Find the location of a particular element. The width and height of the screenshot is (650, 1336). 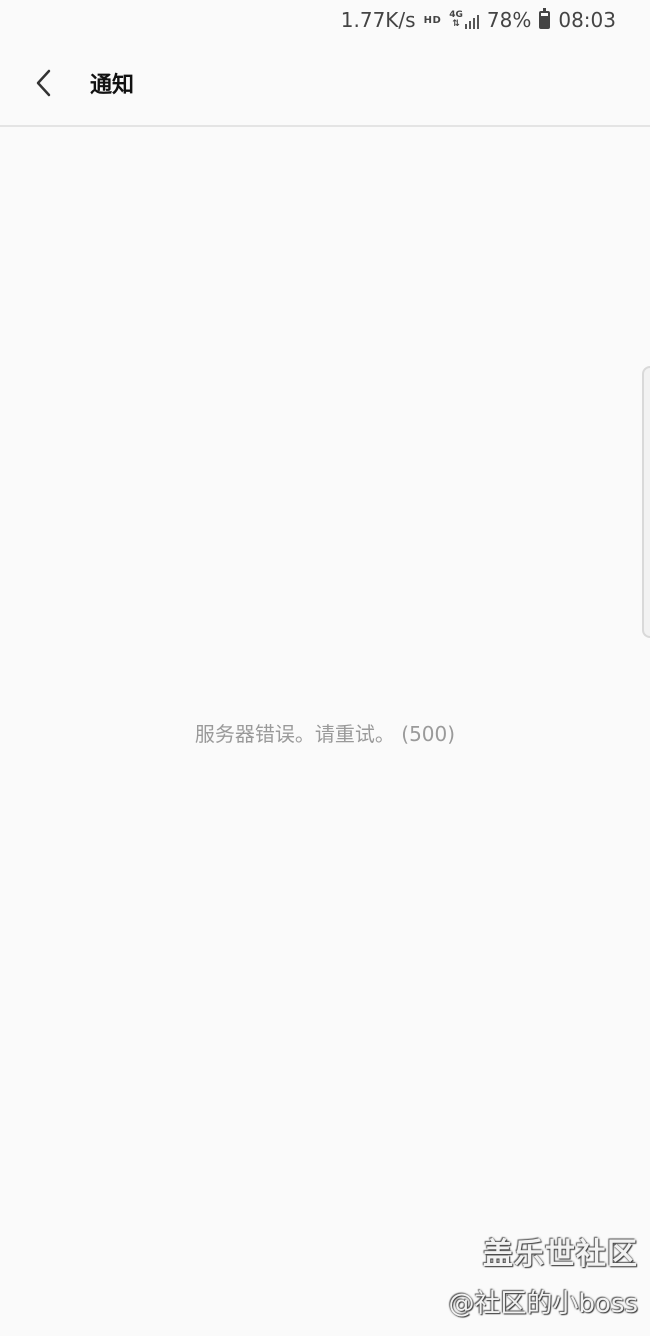

status-bar: 1.77K/s HD 4G ⇅ 78% 08:03 is located at coordinates (325, 20).